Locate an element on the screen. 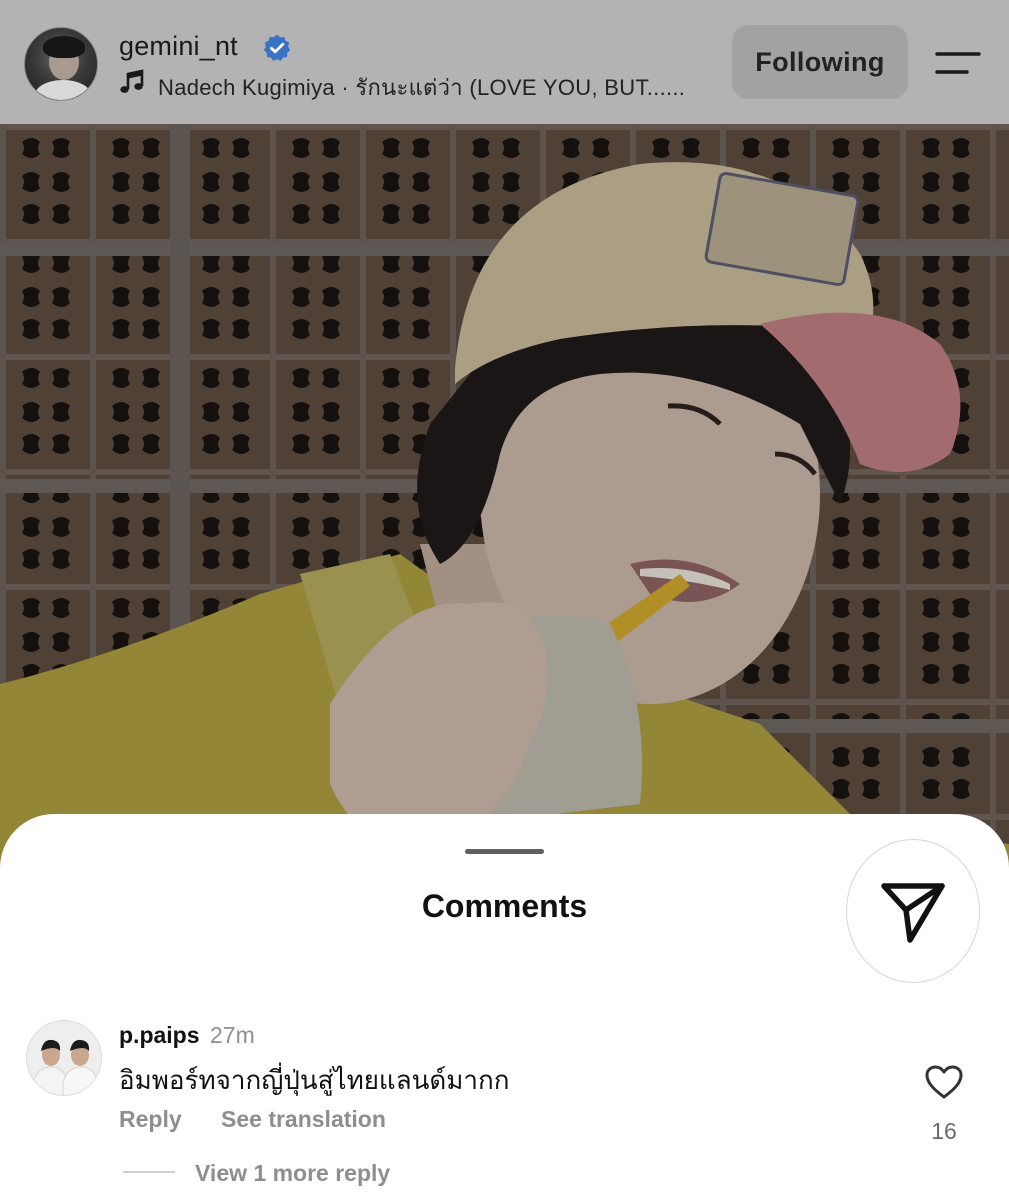  reply-button: Reply is located at coordinates (150, 1119).